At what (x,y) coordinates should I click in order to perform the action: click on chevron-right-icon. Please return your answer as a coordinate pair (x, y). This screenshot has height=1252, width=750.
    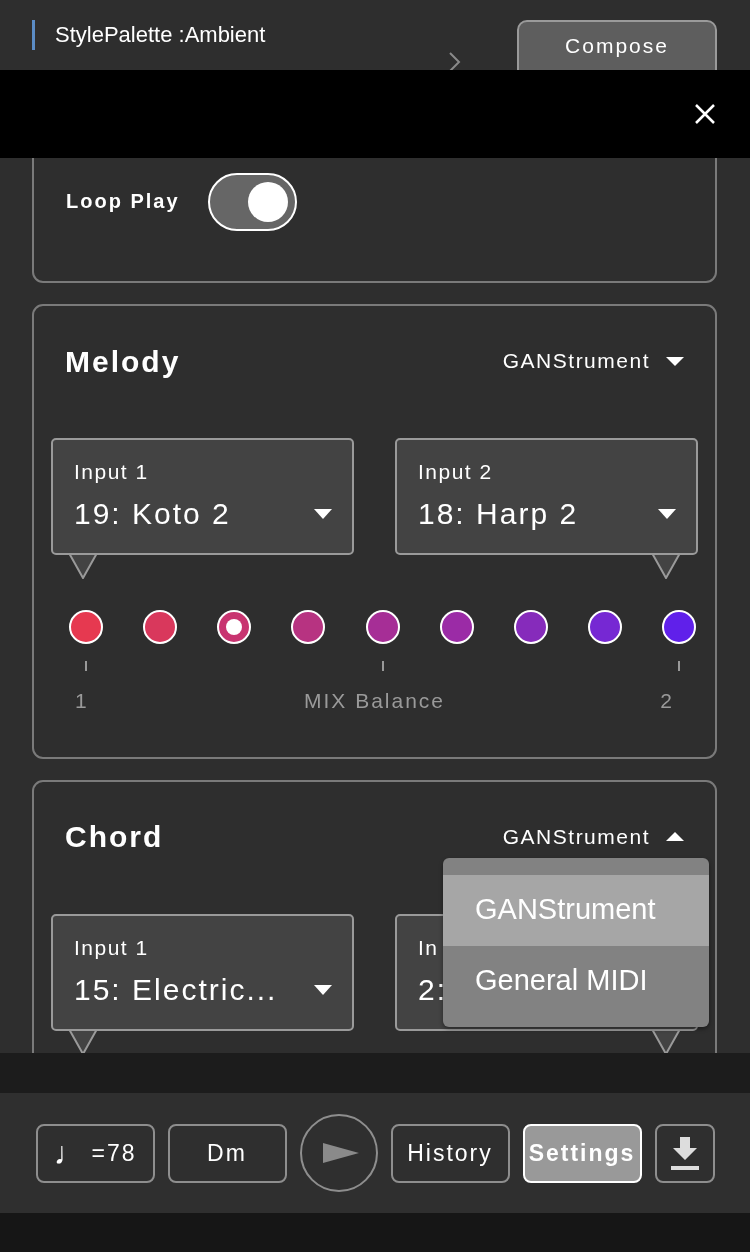
    Looking at the image, I should click on (454, 60).